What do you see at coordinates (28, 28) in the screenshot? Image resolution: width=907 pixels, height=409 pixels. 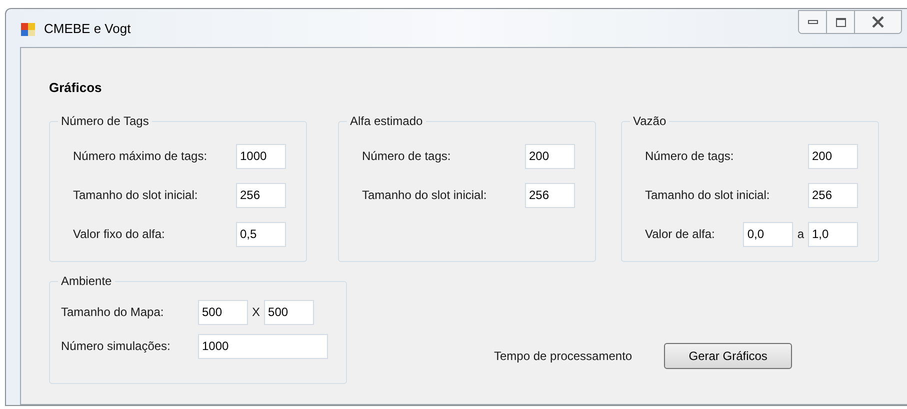 I see `app-icon` at bounding box center [28, 28].